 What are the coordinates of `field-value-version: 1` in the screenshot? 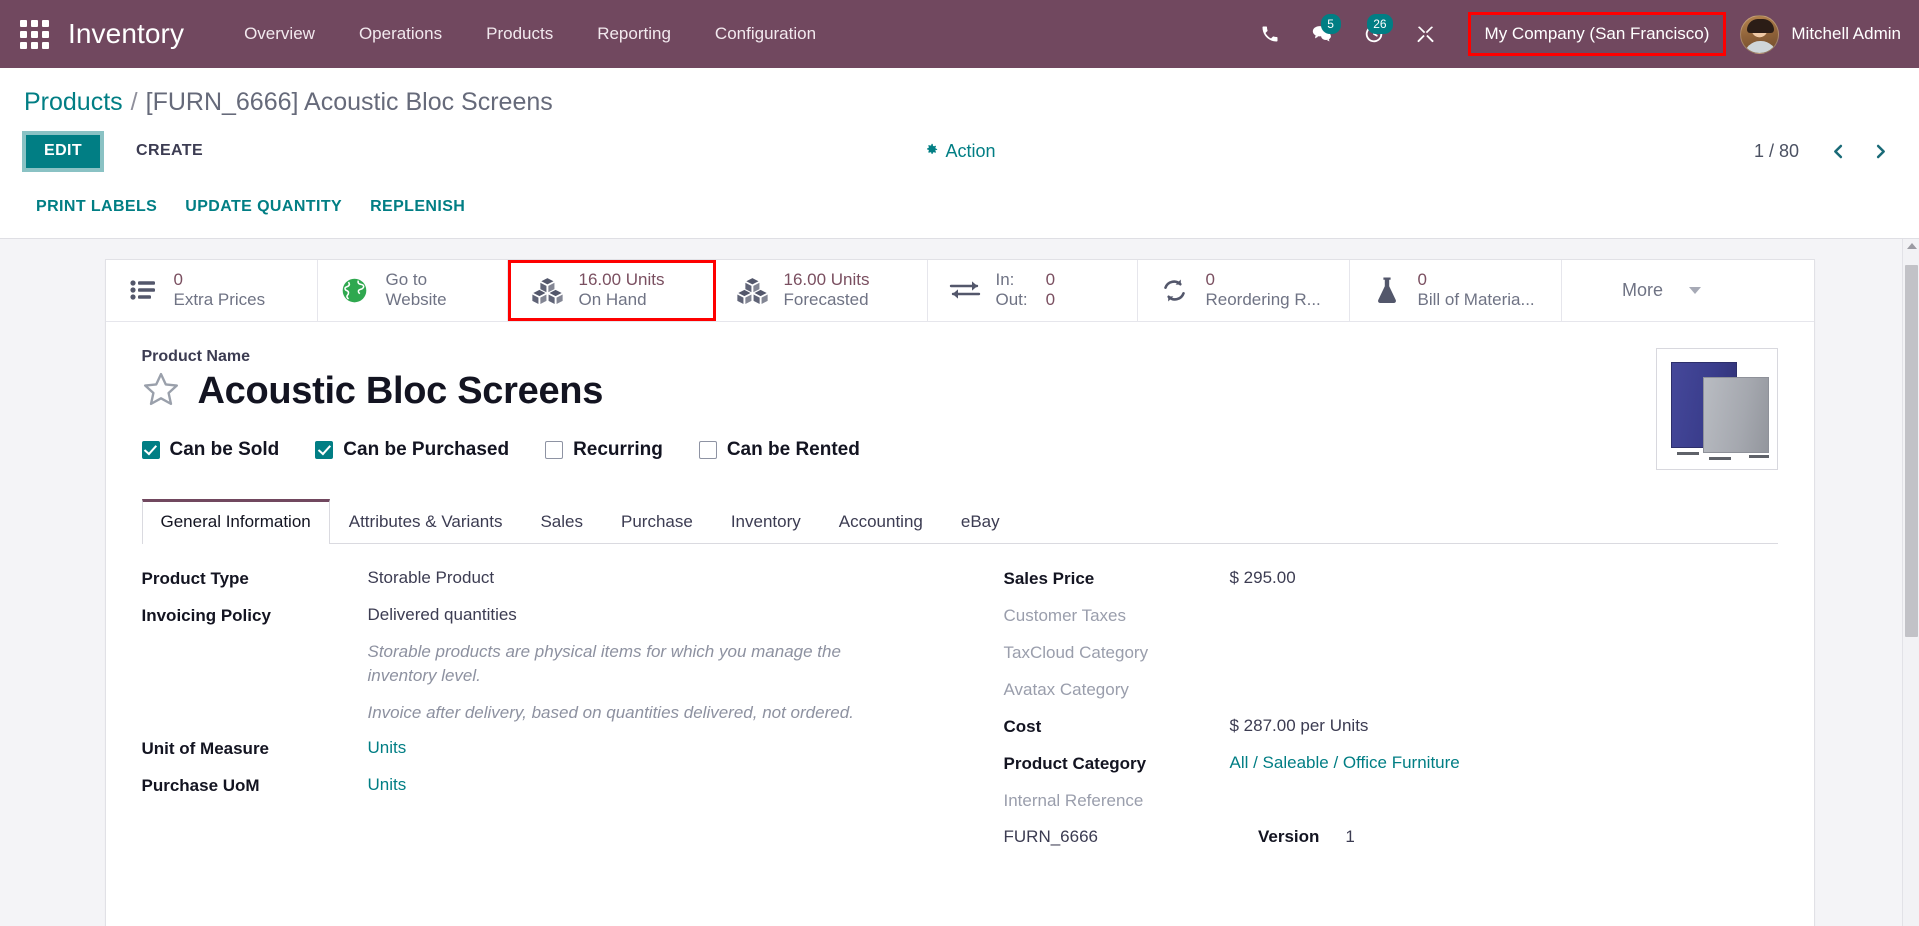 It's located at (1349, 837).